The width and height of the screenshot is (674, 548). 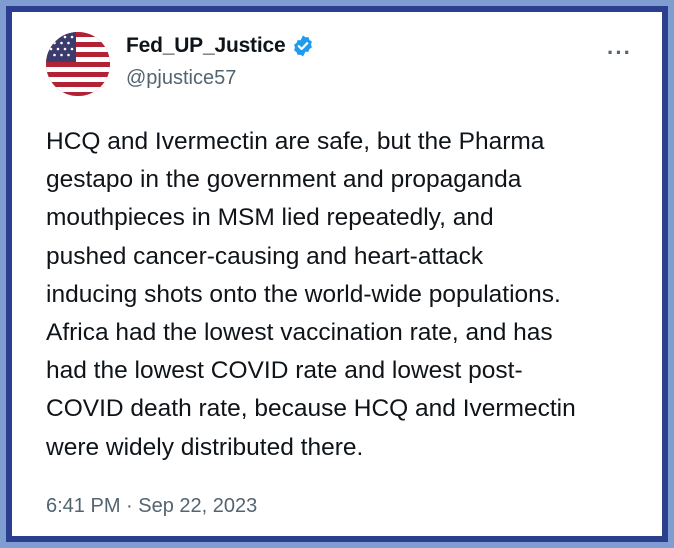 What do you see at coordinates (181, 78) in the screenshot?
I see `user-handle: @pjustice57` at bounding box center [181, 78].